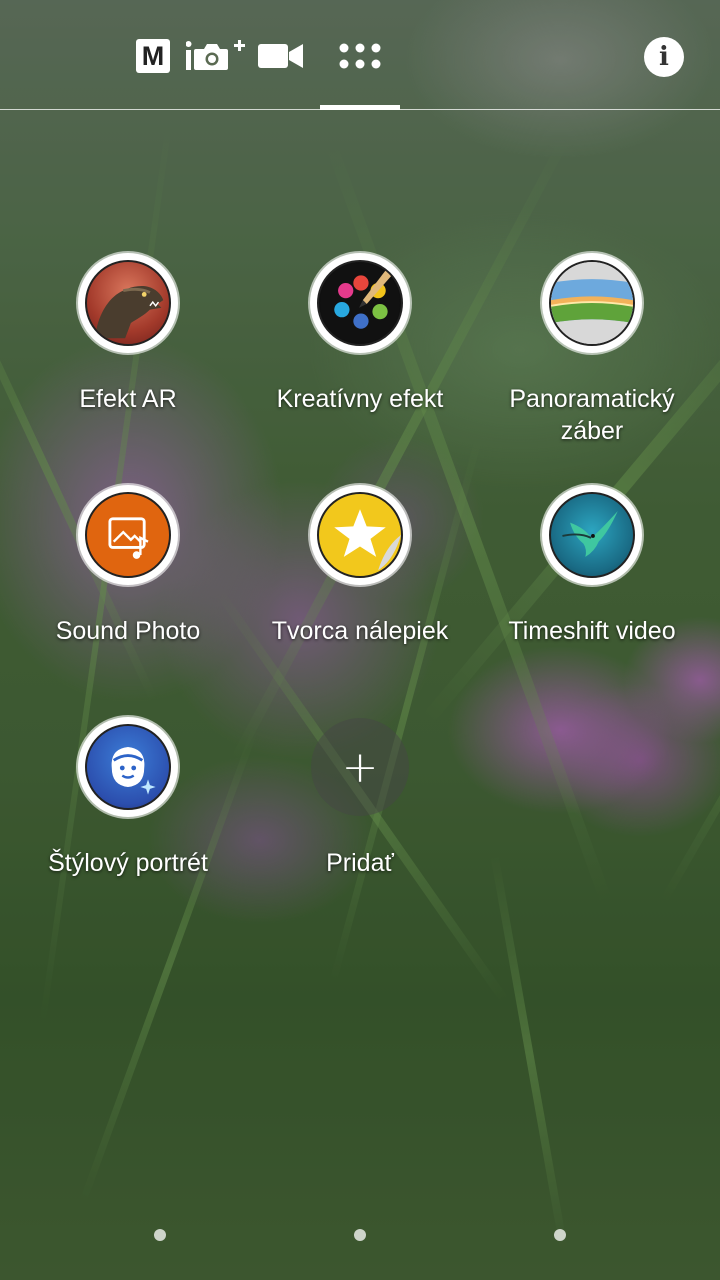  What do you see at coordinates (128, 631) in the screenshot?
I see `app-label: Sound Photo` at bounding box center [128, 631].